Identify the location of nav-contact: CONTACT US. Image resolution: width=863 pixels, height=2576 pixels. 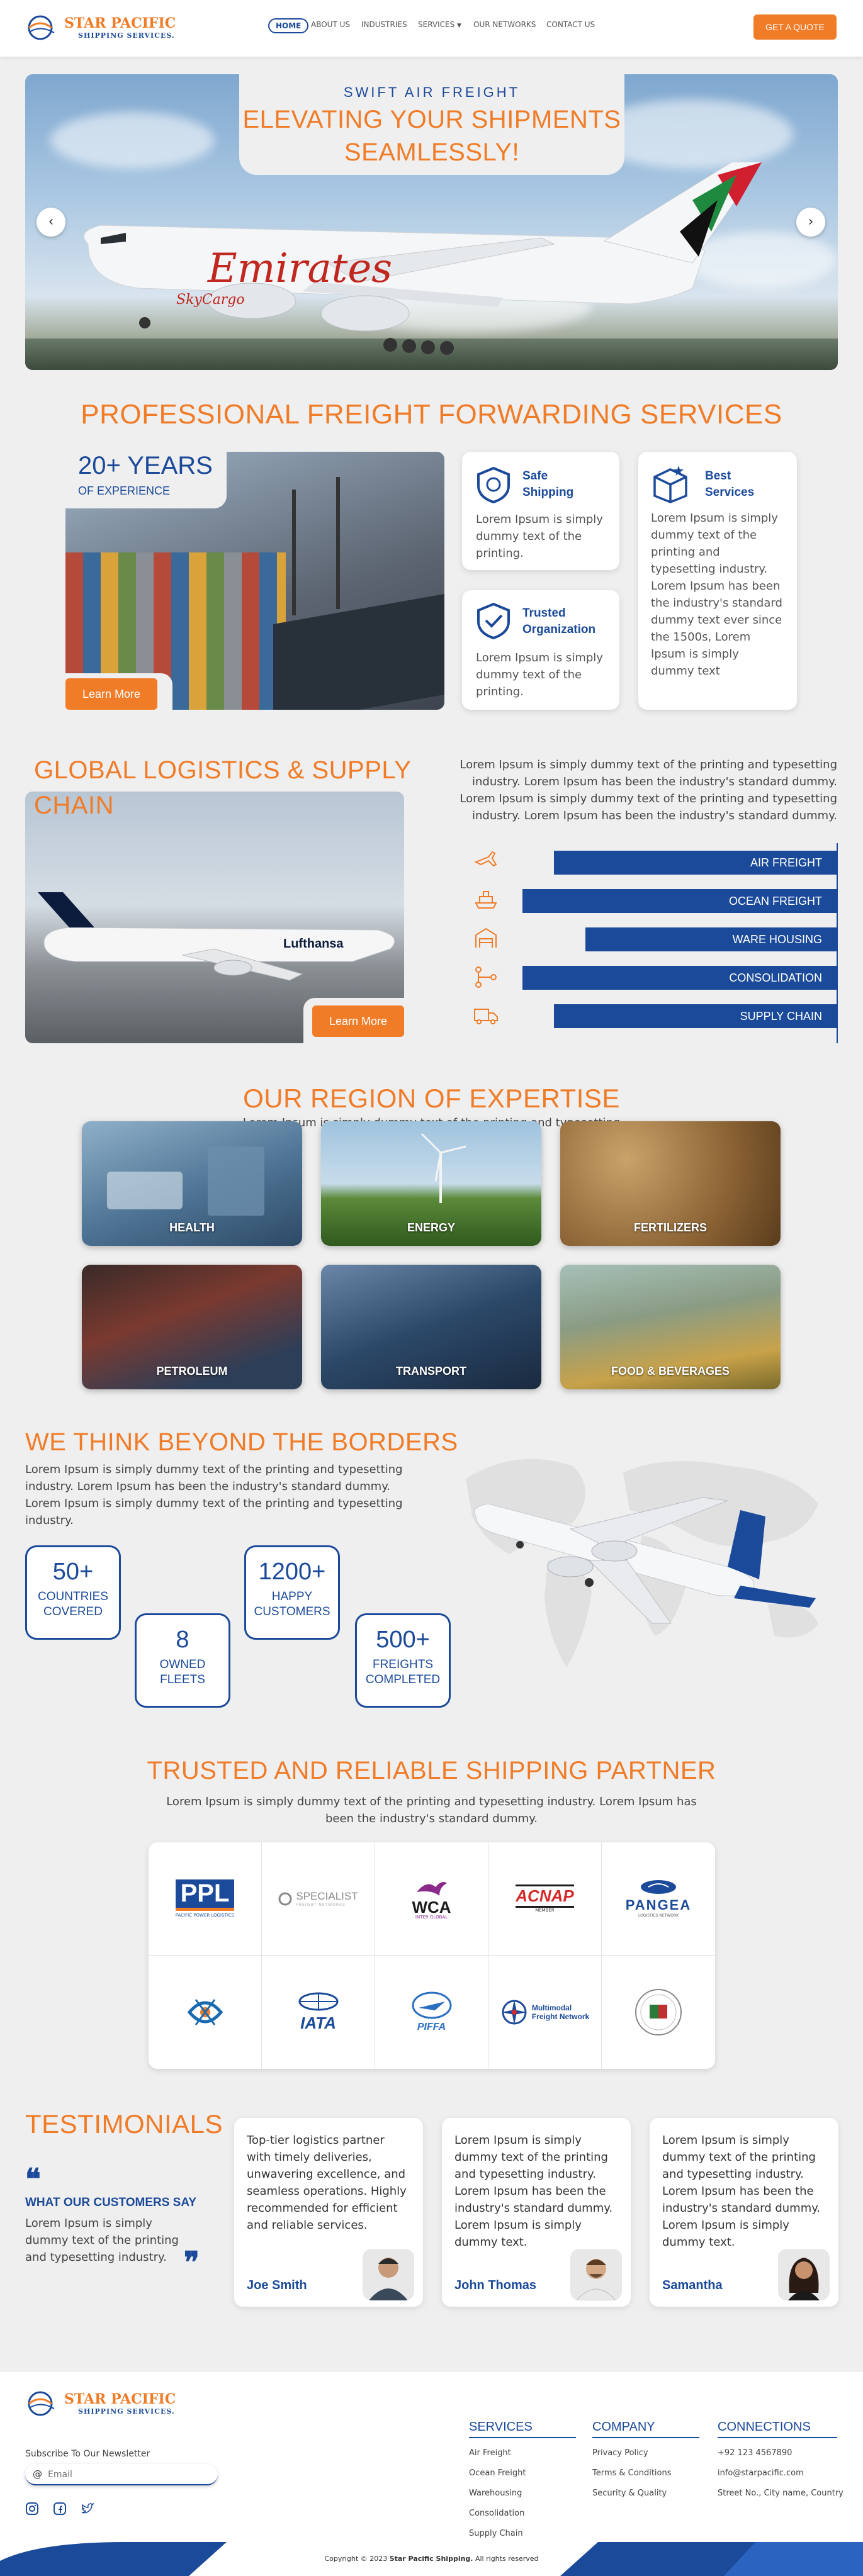
(570, 24).